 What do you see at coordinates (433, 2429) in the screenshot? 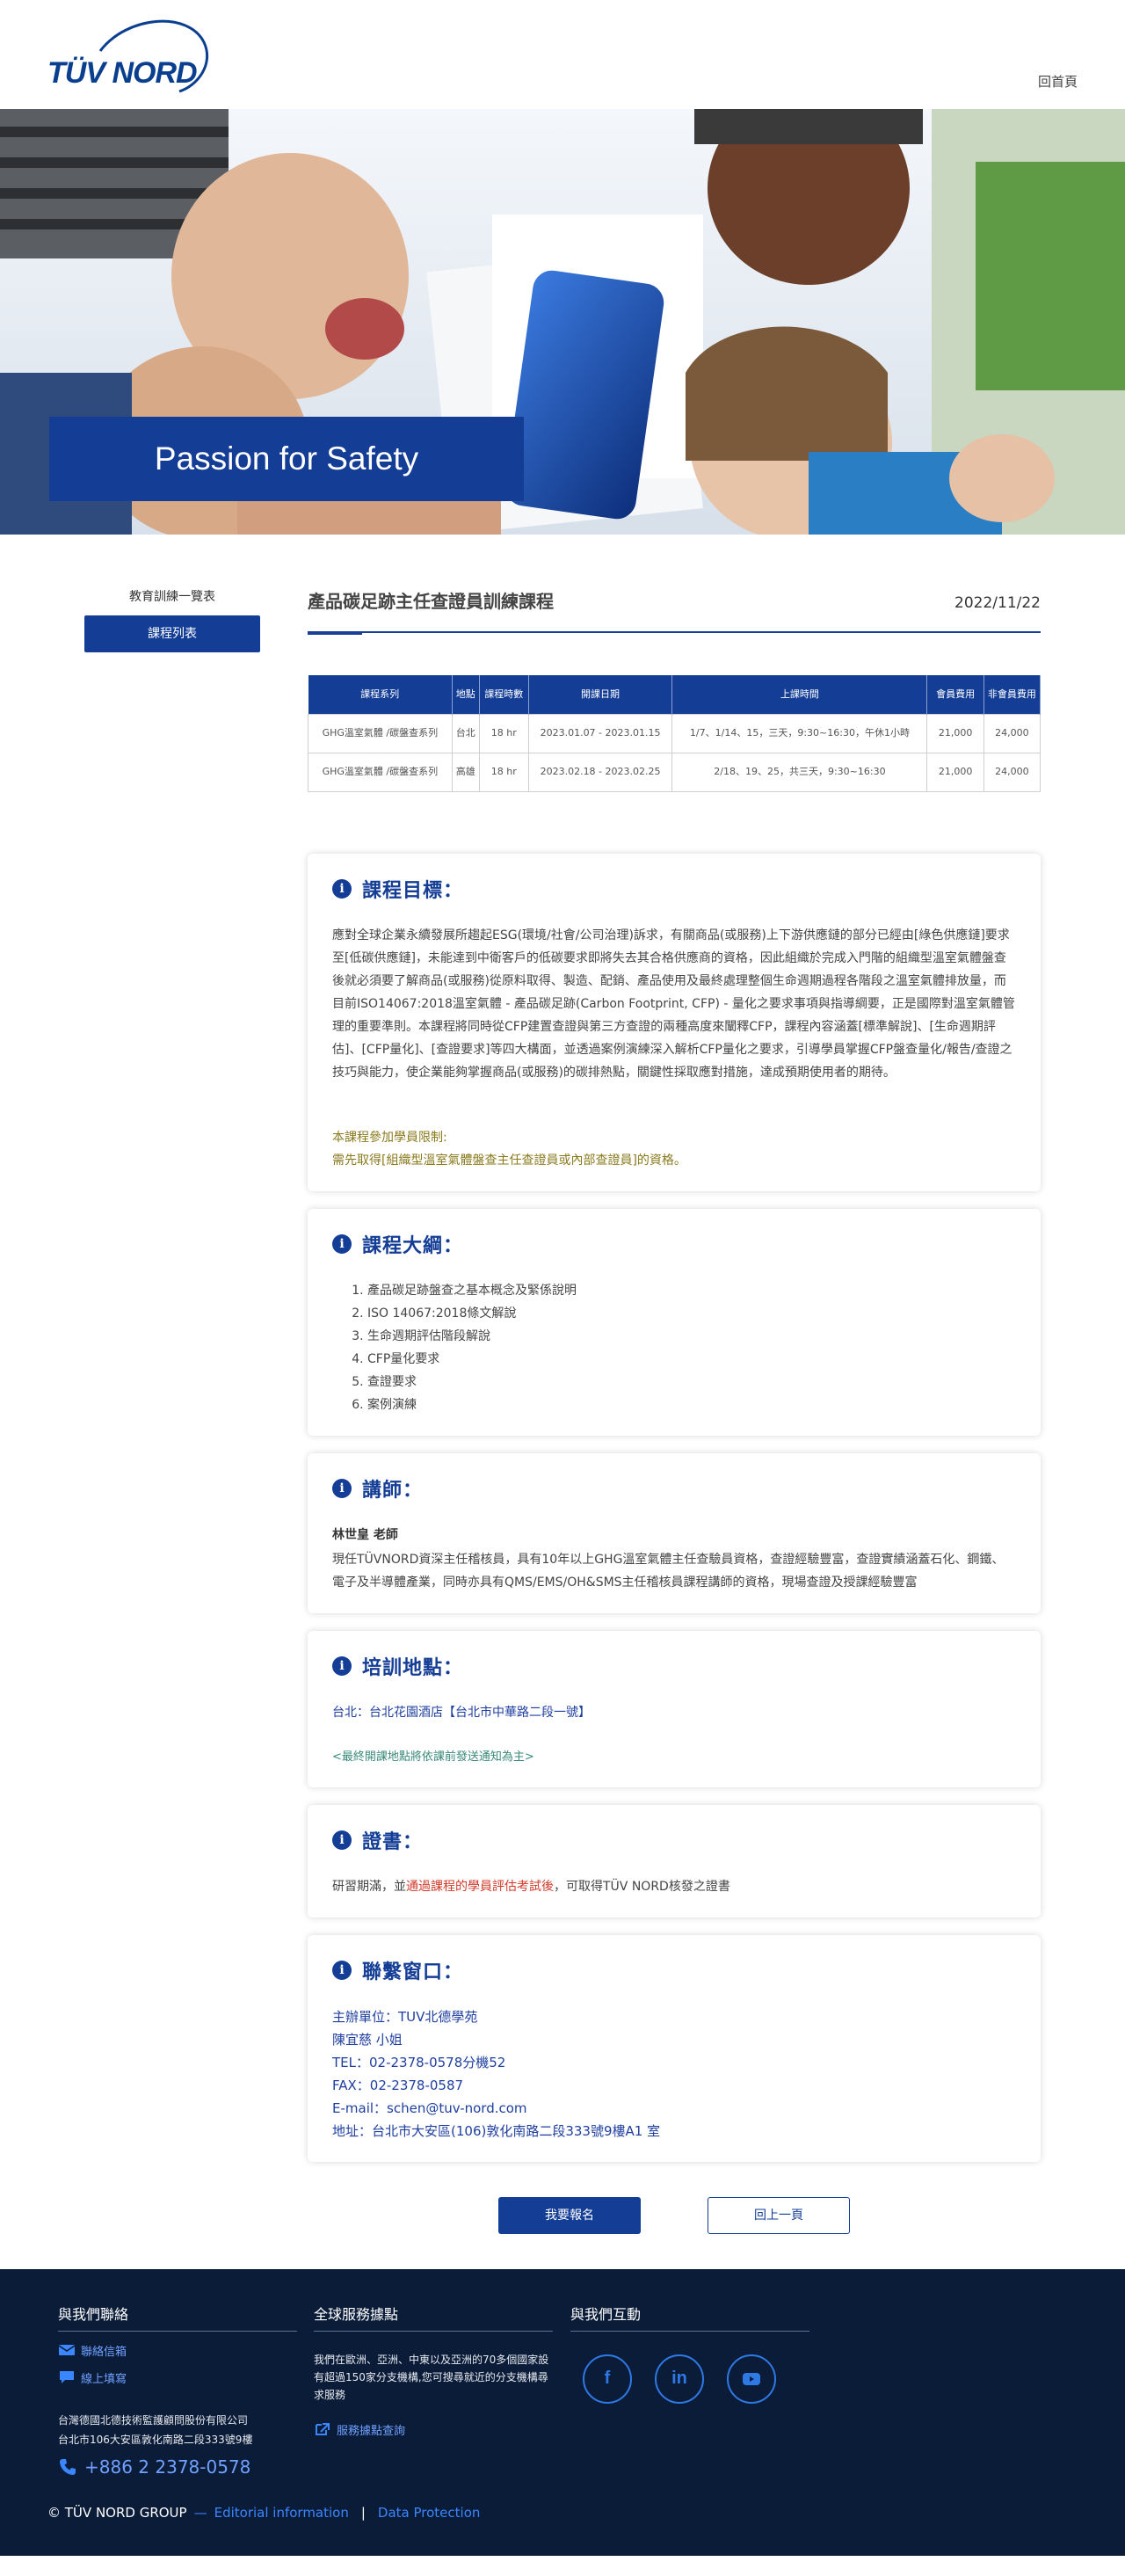
I see `footer-service-link: 服務據點查詢` at bounding box center [433, 2429].